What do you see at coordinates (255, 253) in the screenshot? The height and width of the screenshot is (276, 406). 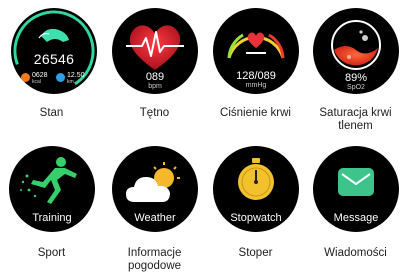 I see `tile-label: Stoper` at bounding box center [255, 253].